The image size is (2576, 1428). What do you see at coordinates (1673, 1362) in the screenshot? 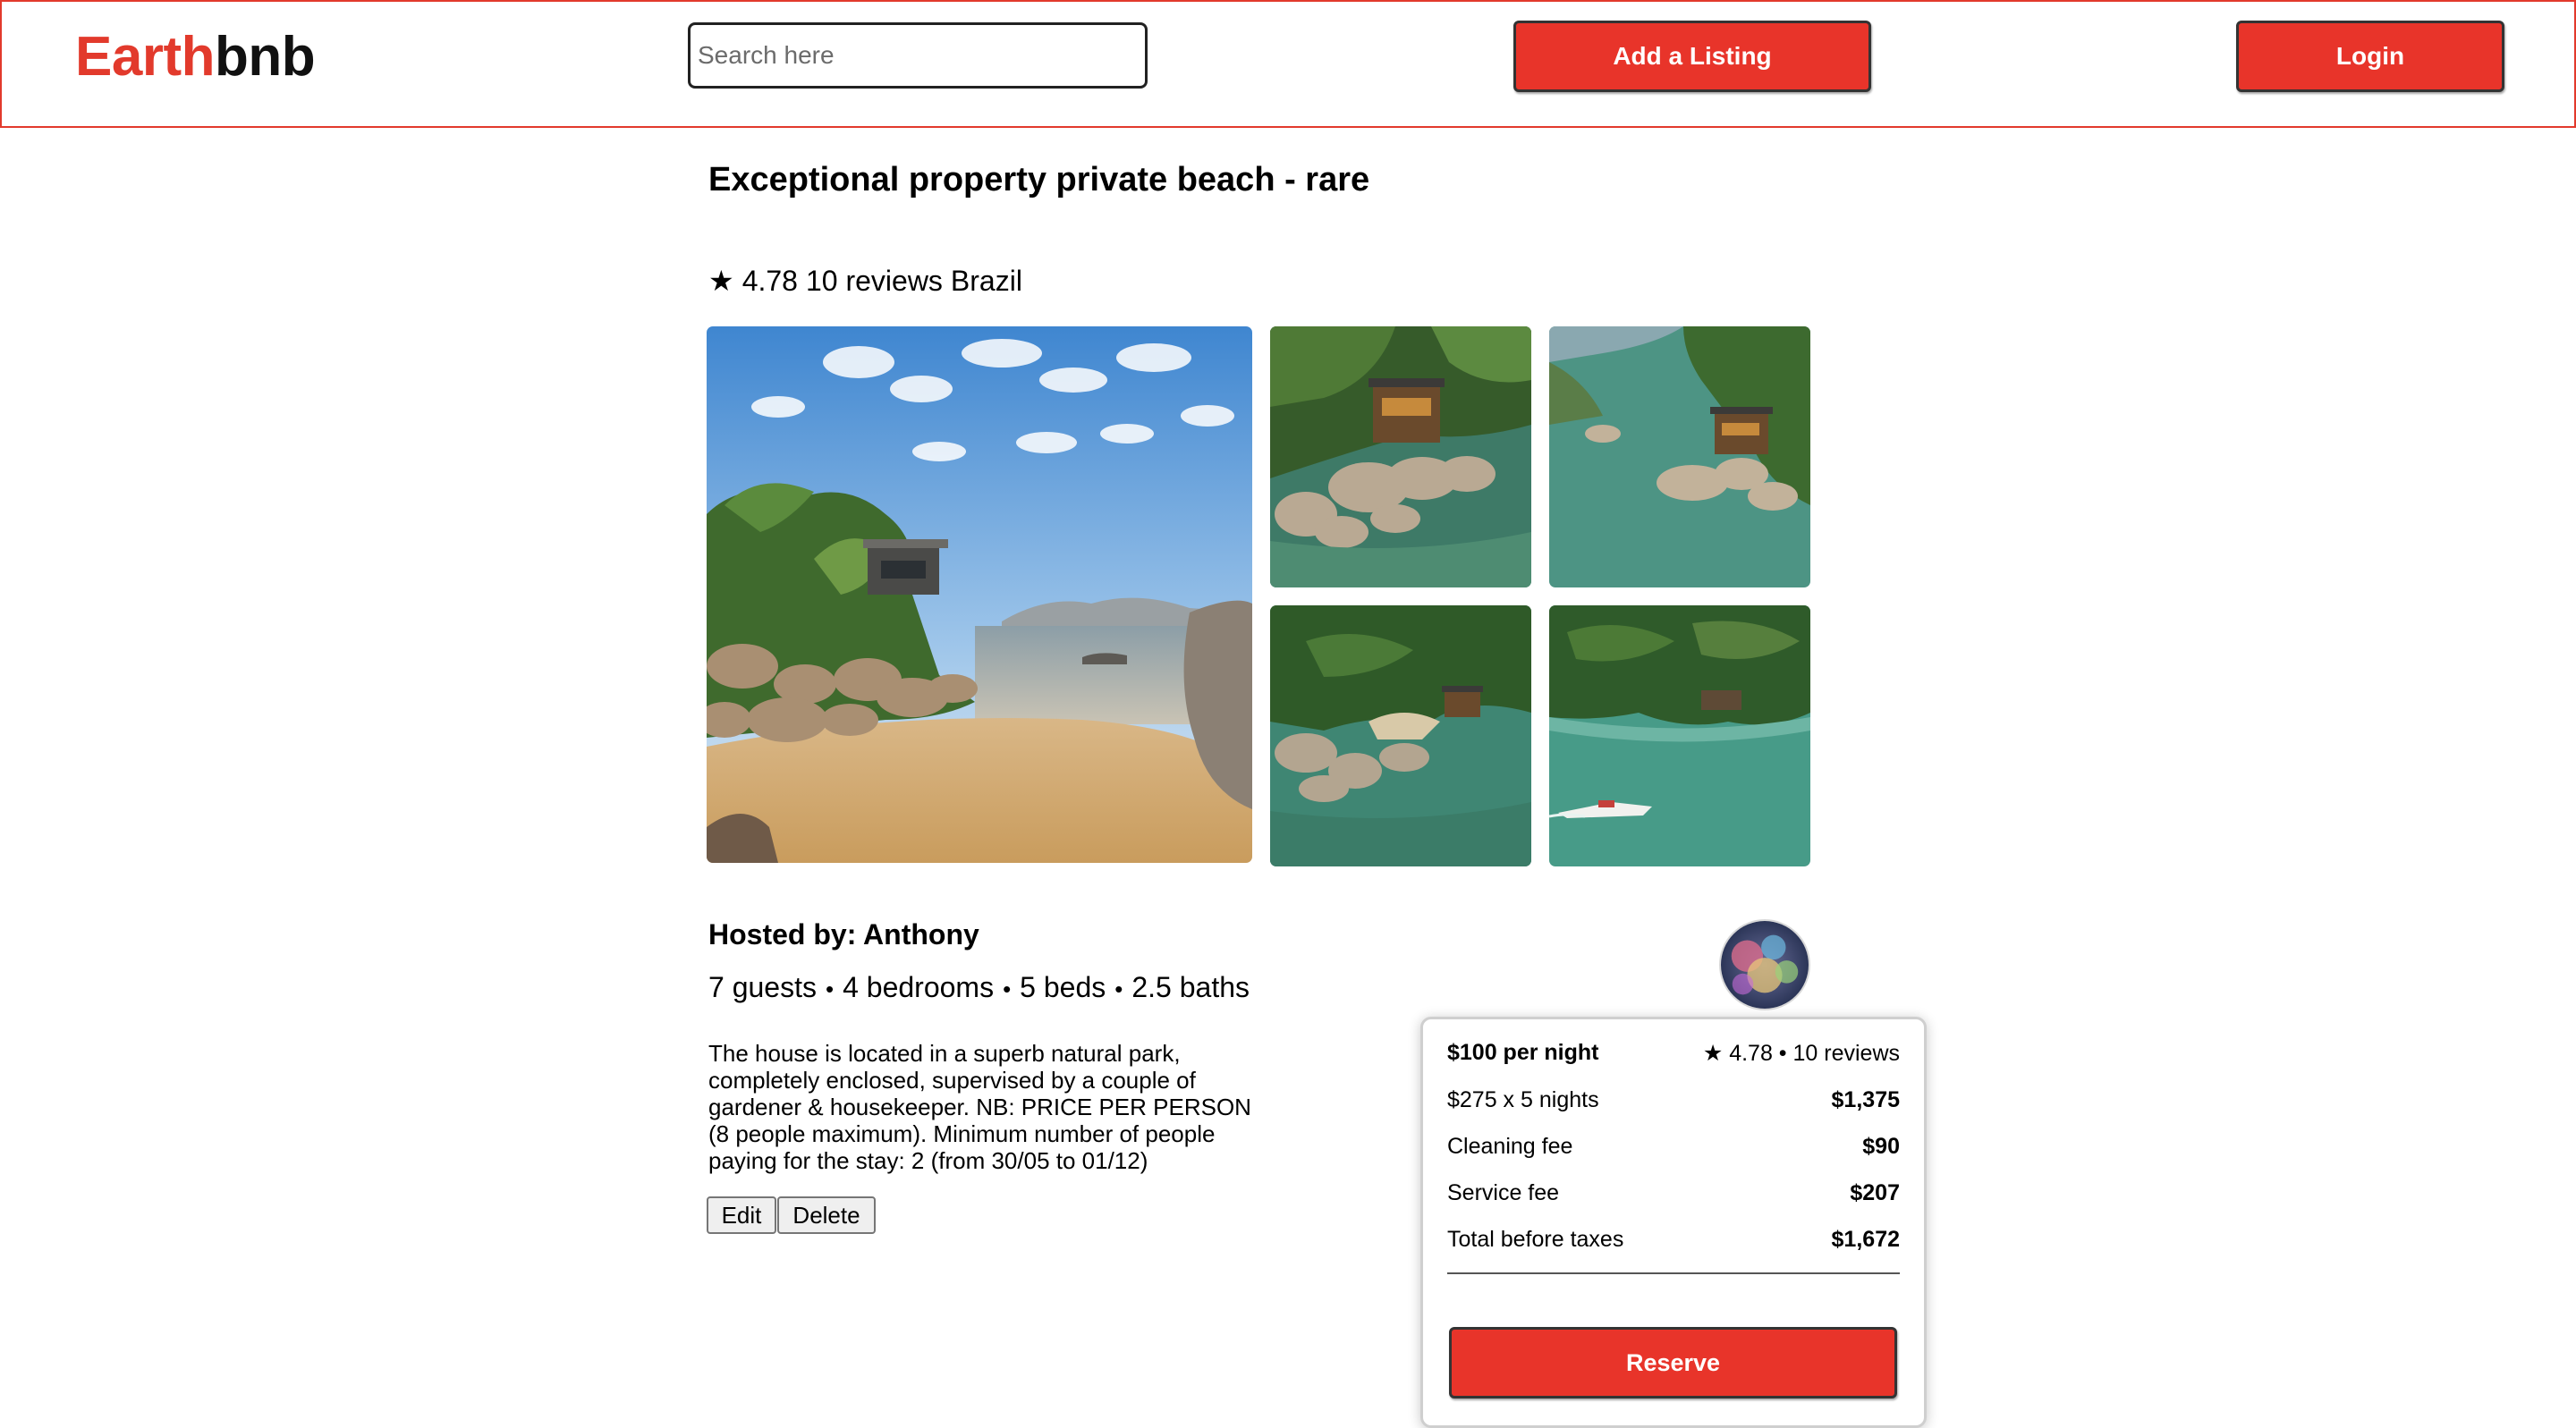
I see `reserve-button: Reserve` at bounding box center [1673, 1362].